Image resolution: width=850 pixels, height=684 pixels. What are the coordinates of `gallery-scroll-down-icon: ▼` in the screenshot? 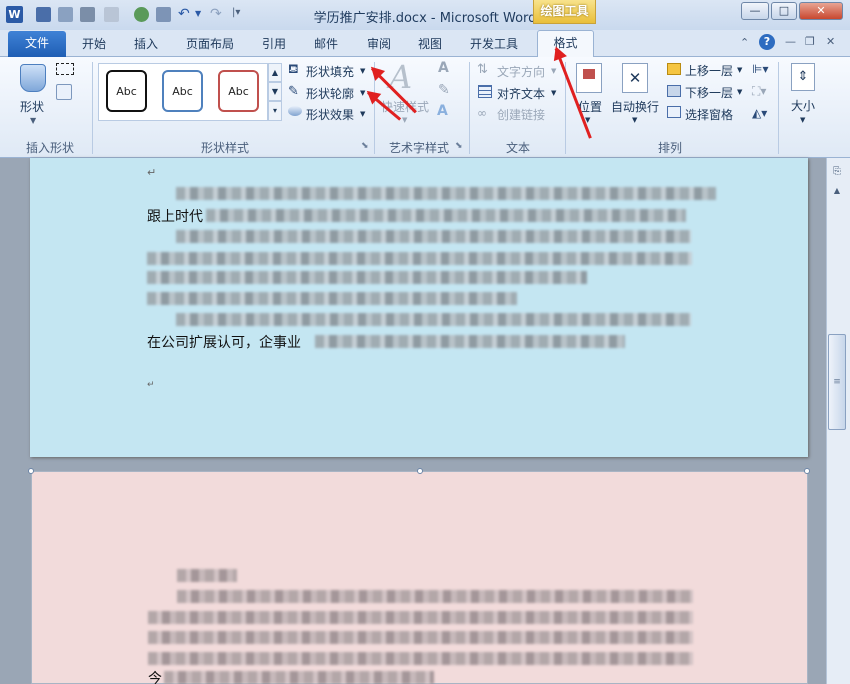 It's located at (275, 91).